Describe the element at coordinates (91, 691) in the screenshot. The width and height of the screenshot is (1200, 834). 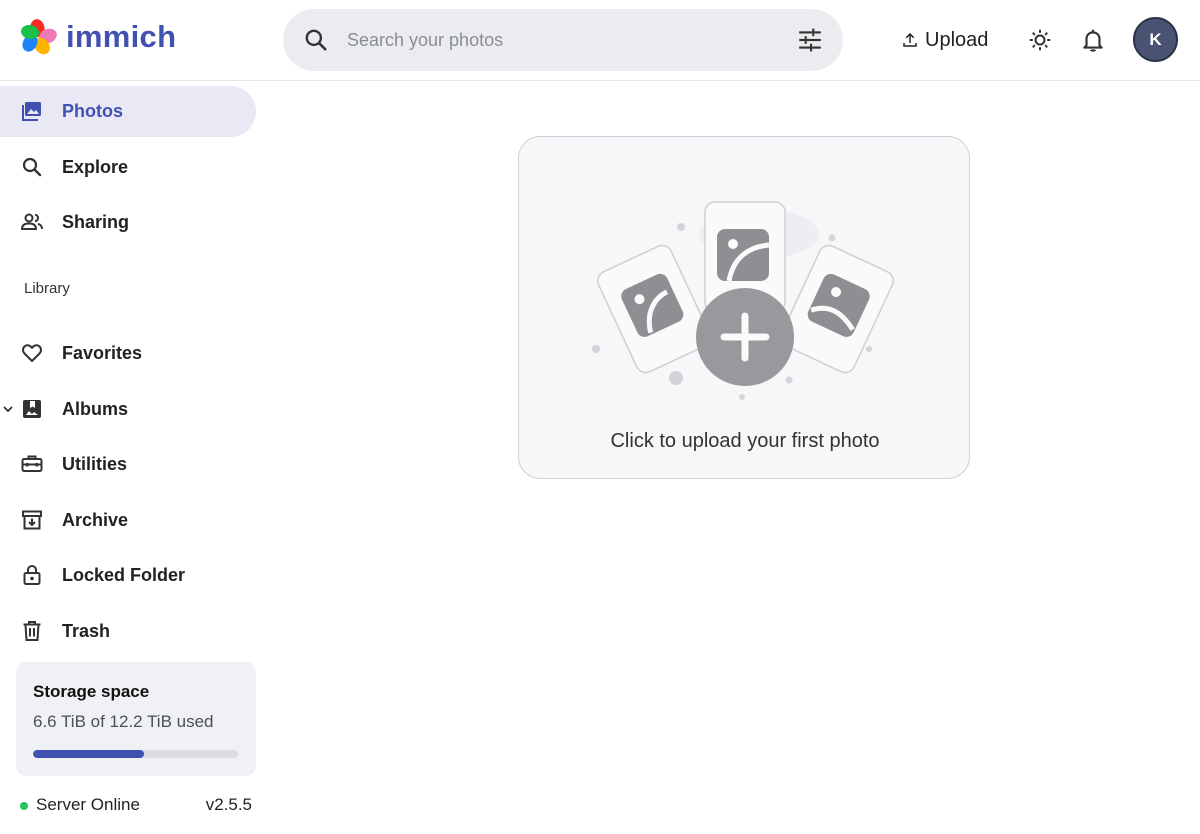
I see `storage-title: Storage space` at that location.